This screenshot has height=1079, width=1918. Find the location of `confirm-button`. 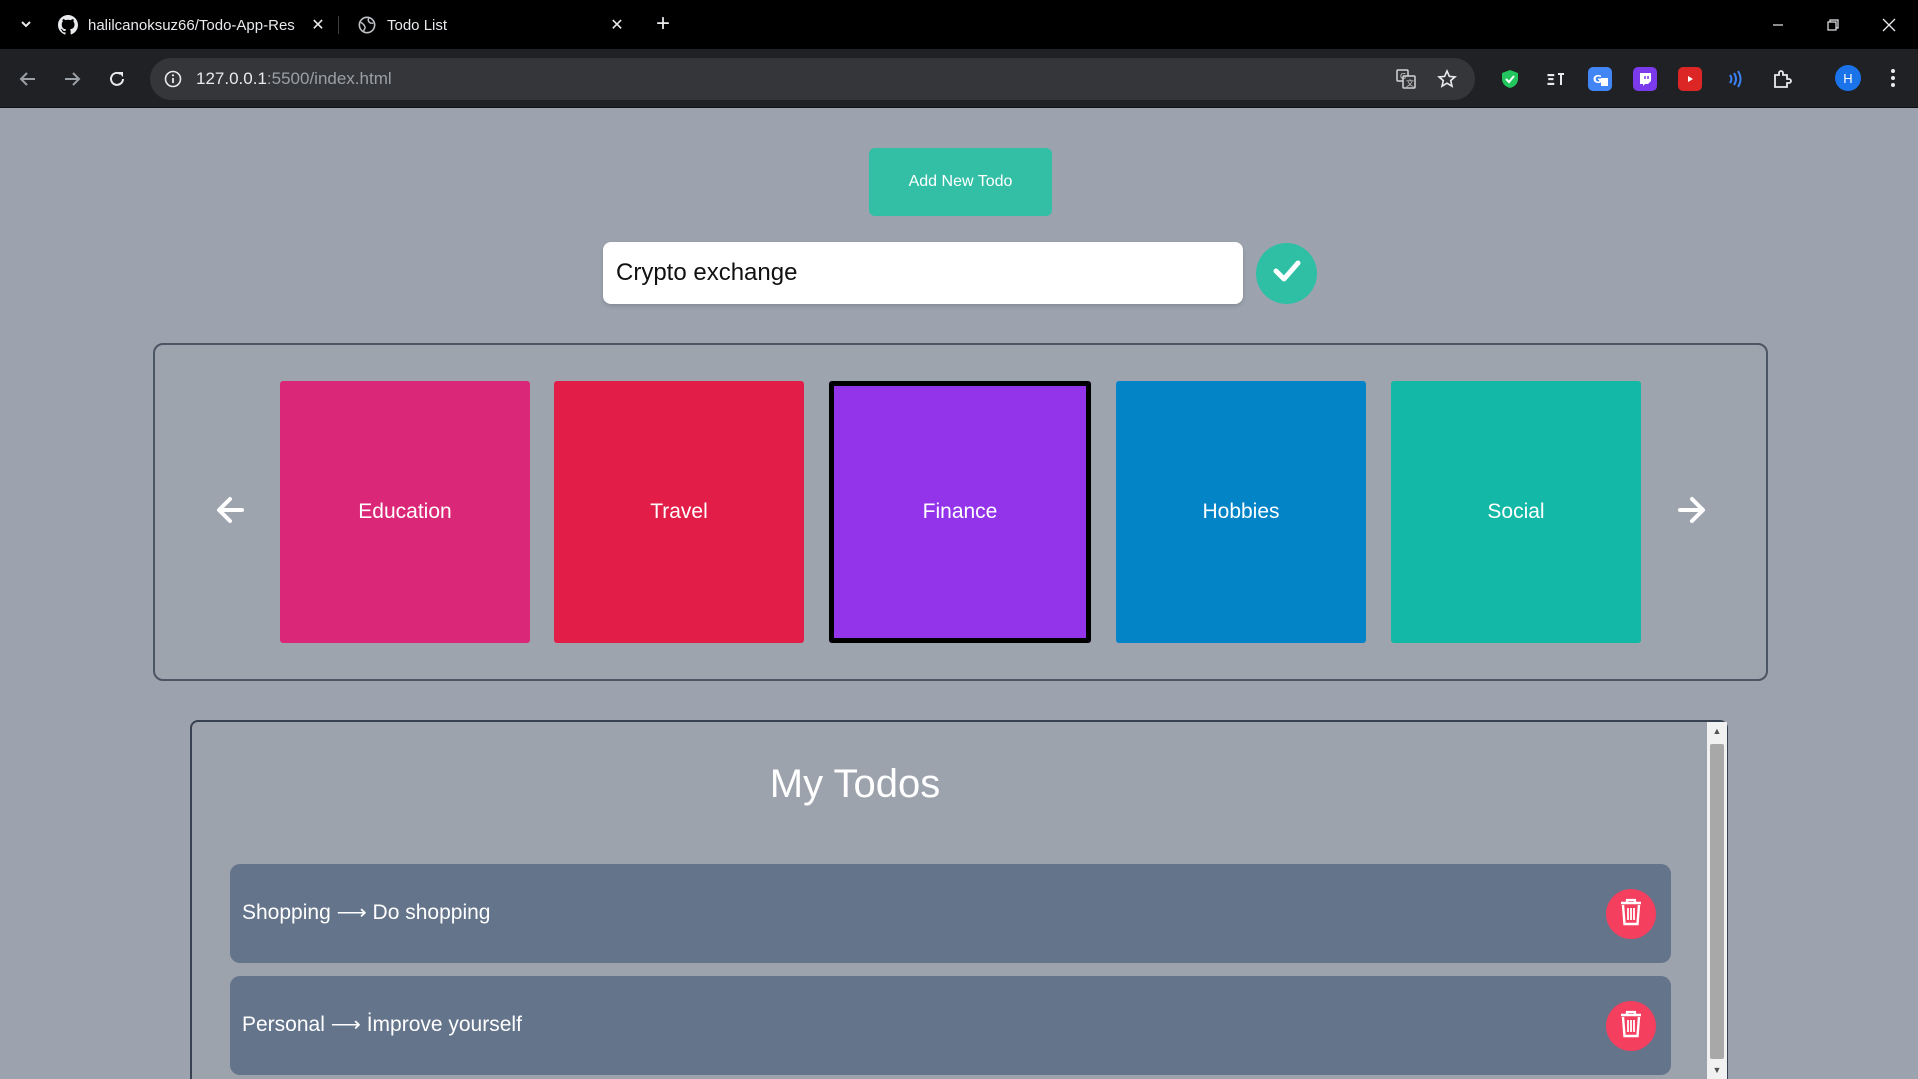

confirm-button is located at coordinates (1286, 273).